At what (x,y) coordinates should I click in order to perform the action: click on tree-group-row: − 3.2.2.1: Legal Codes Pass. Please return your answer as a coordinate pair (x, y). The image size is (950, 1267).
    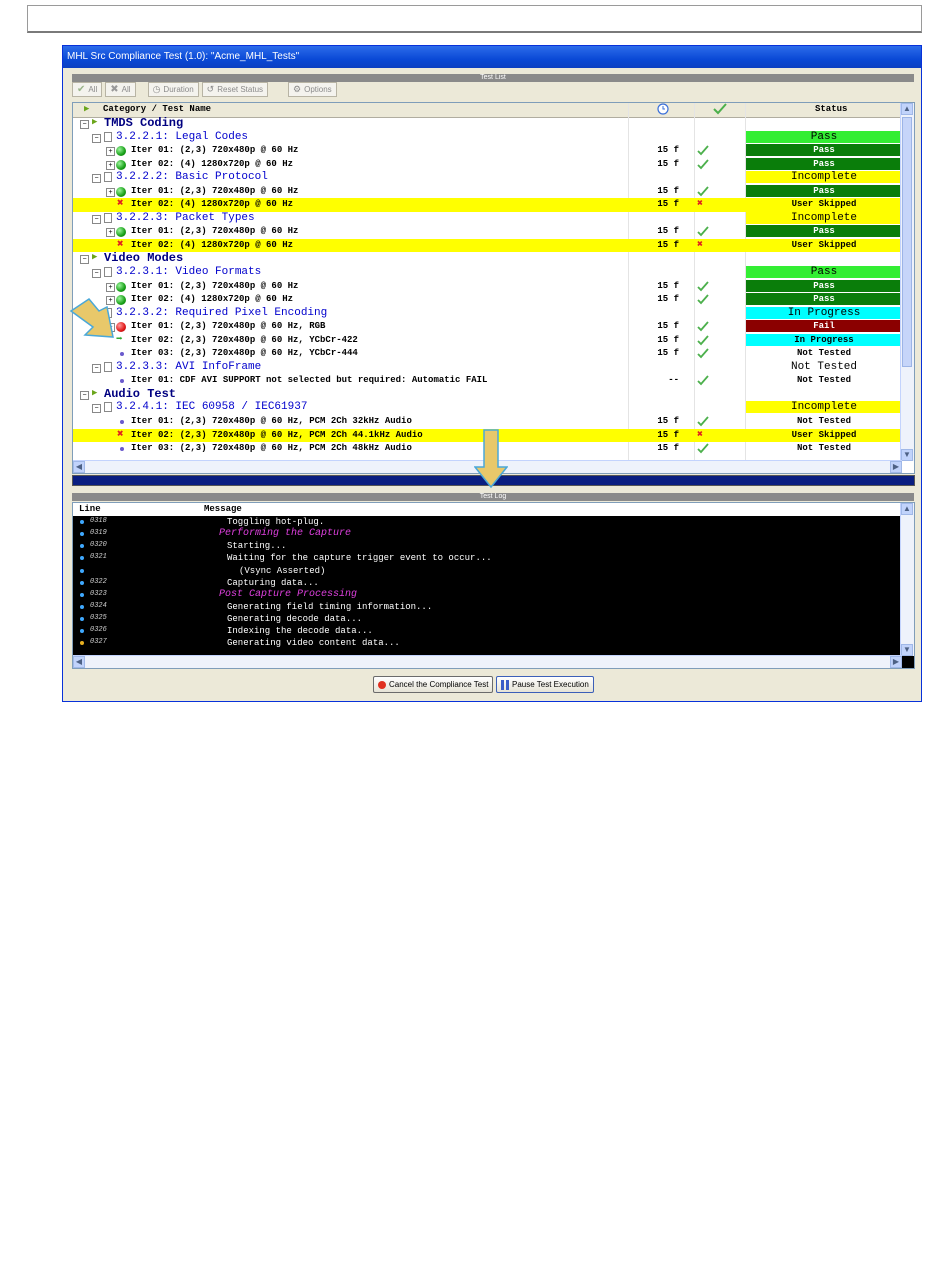
    Looking at the image, I should click on (487, 137).